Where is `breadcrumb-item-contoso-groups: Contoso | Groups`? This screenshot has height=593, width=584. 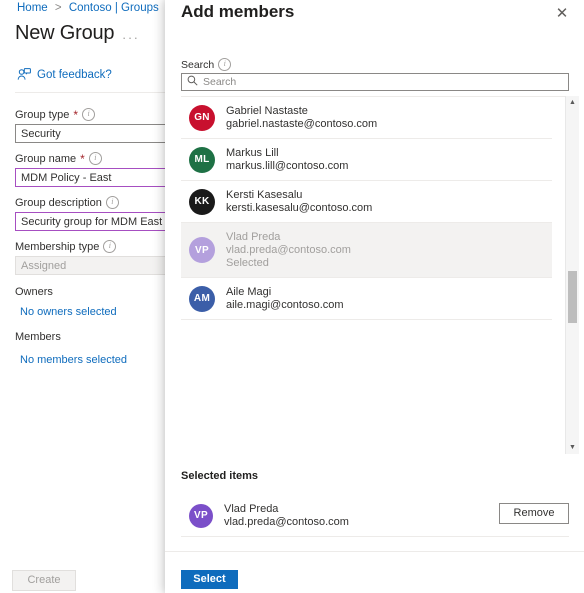 breadcrumb-item-contoso-groups: Contoso | Groups is located at coordinates (114, 8).